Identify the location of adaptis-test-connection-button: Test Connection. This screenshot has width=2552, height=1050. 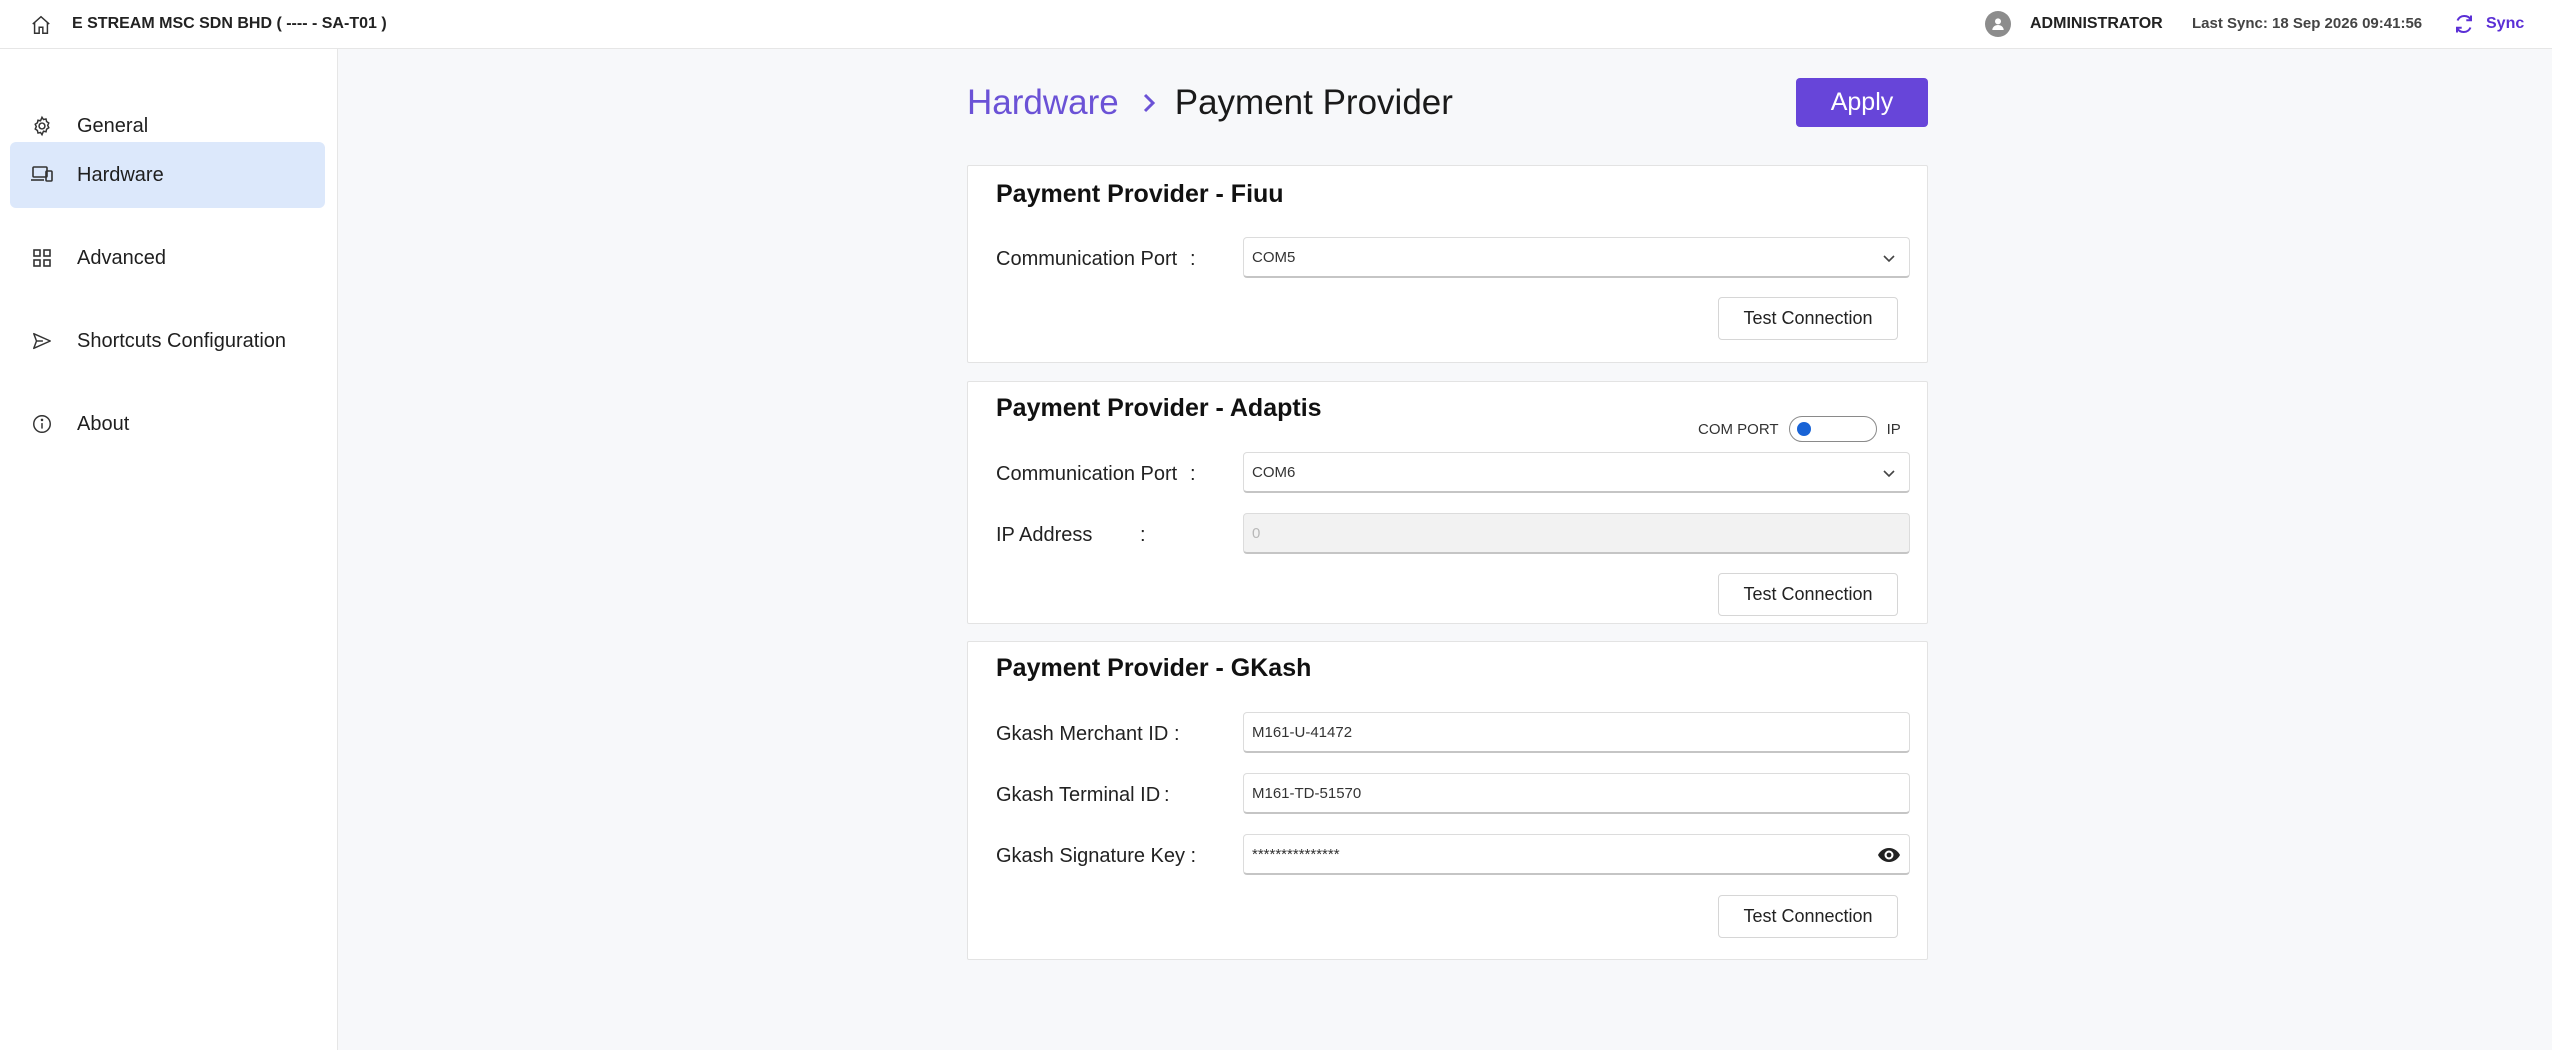
(1808, 594).